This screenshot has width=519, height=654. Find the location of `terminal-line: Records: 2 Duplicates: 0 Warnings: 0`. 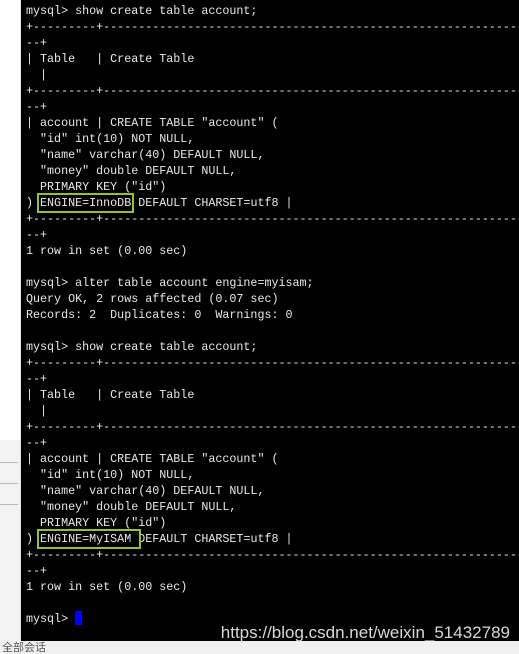

terminal-line: Records: 2 Duplicates: 0 Warnings: 0 is located at coordinates (159, 315).